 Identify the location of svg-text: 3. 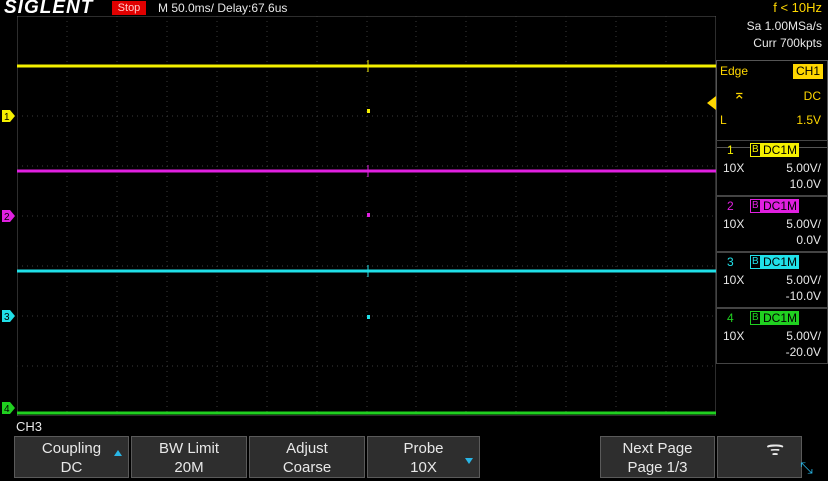
(7, 317).